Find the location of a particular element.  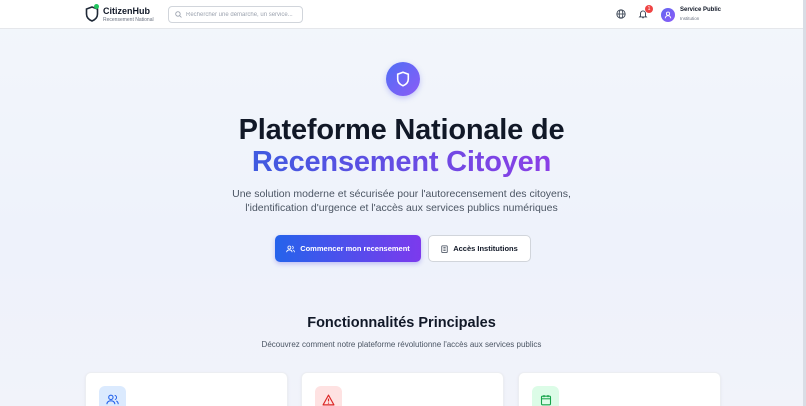

brand-subtitle: Recensement National is located at coordinates (128, 20).